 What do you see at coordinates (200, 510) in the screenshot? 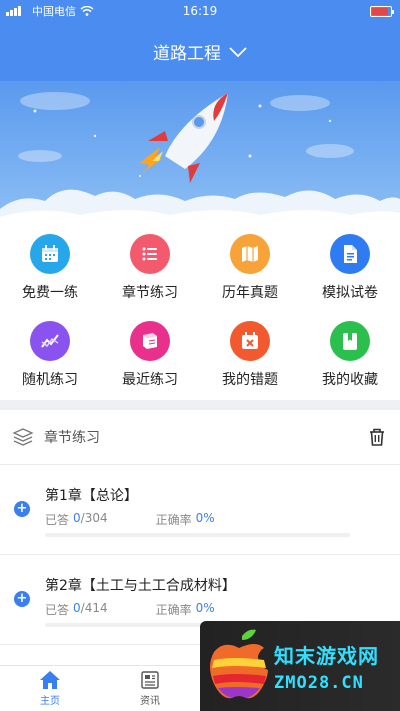
I see `chapter-item: + 第1章【总论】 已答 0 / 304 正确率 0%` at bounding box center [200, 510].